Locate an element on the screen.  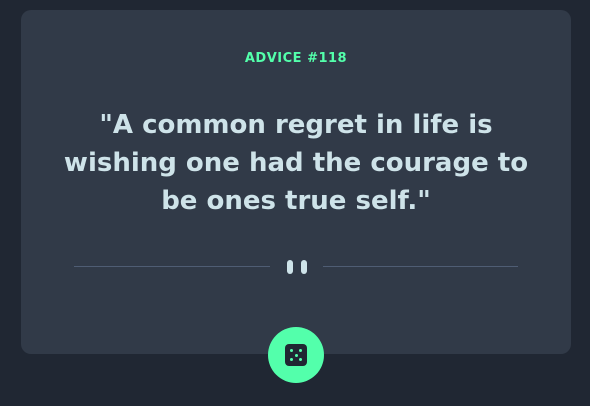
divider-line-right is located at coordinates (420, 266).